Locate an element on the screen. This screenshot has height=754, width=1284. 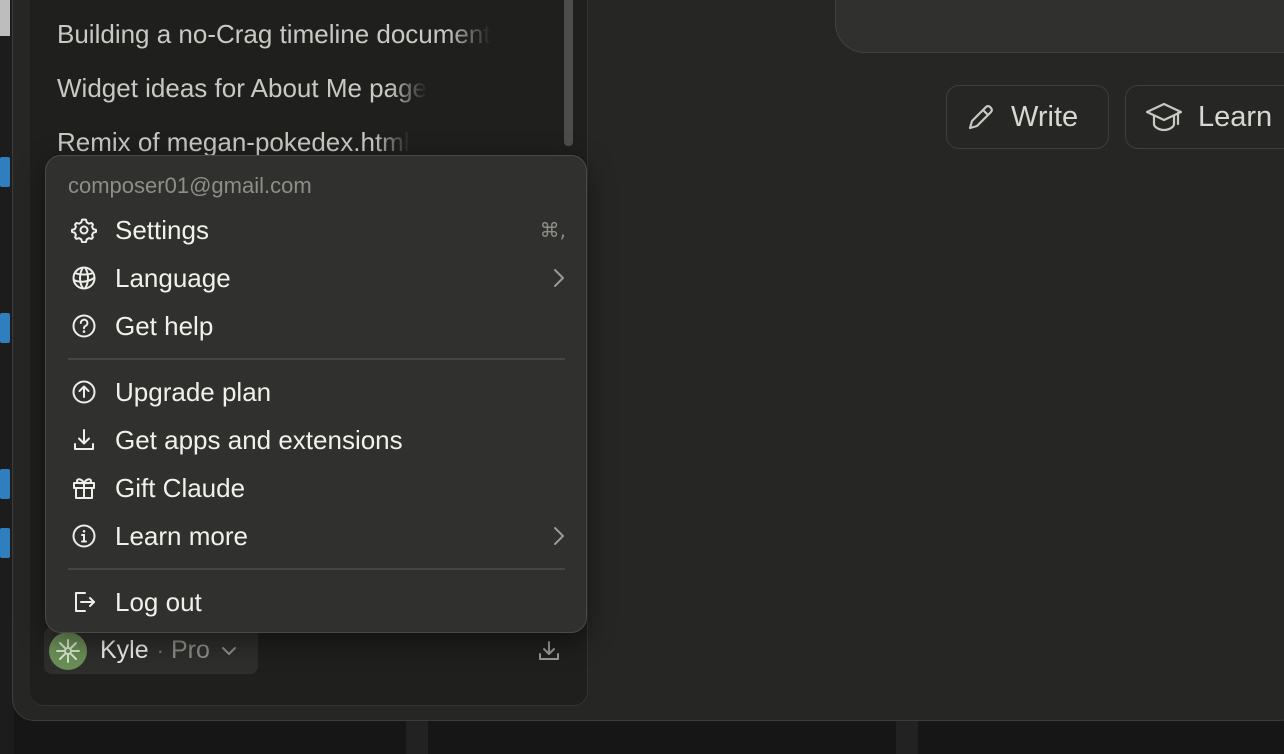
menu-item-get-apps: Get apps and extensions is located at coordinates (317, 440).